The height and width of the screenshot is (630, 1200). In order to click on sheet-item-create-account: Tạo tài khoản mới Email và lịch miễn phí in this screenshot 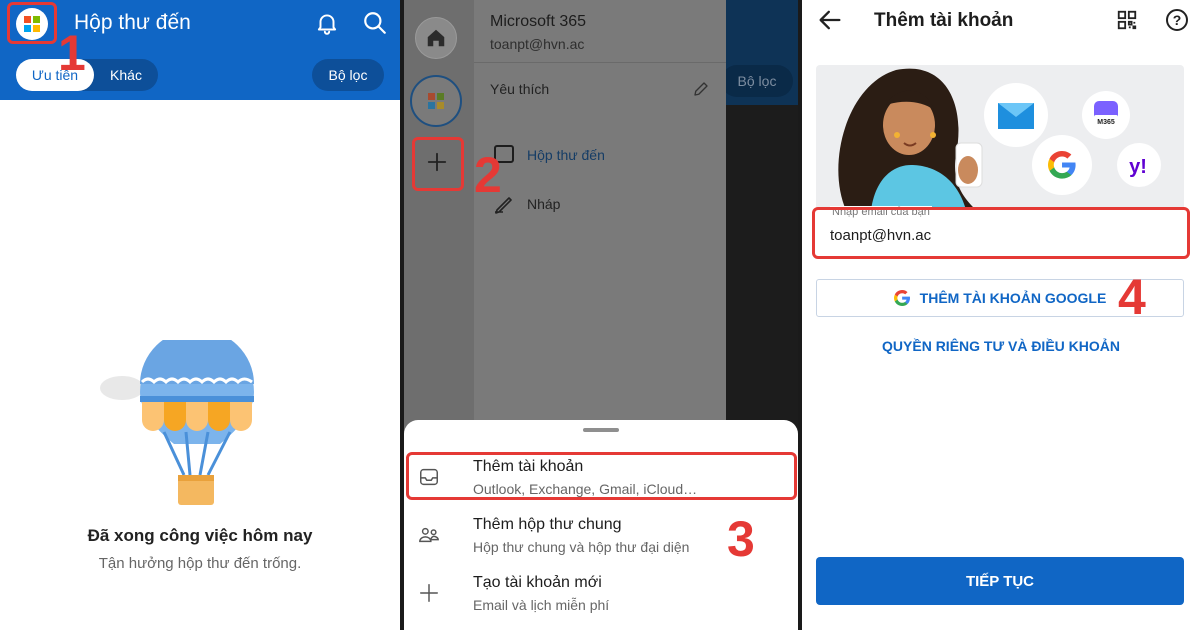, I will do `click(601, 596)`.